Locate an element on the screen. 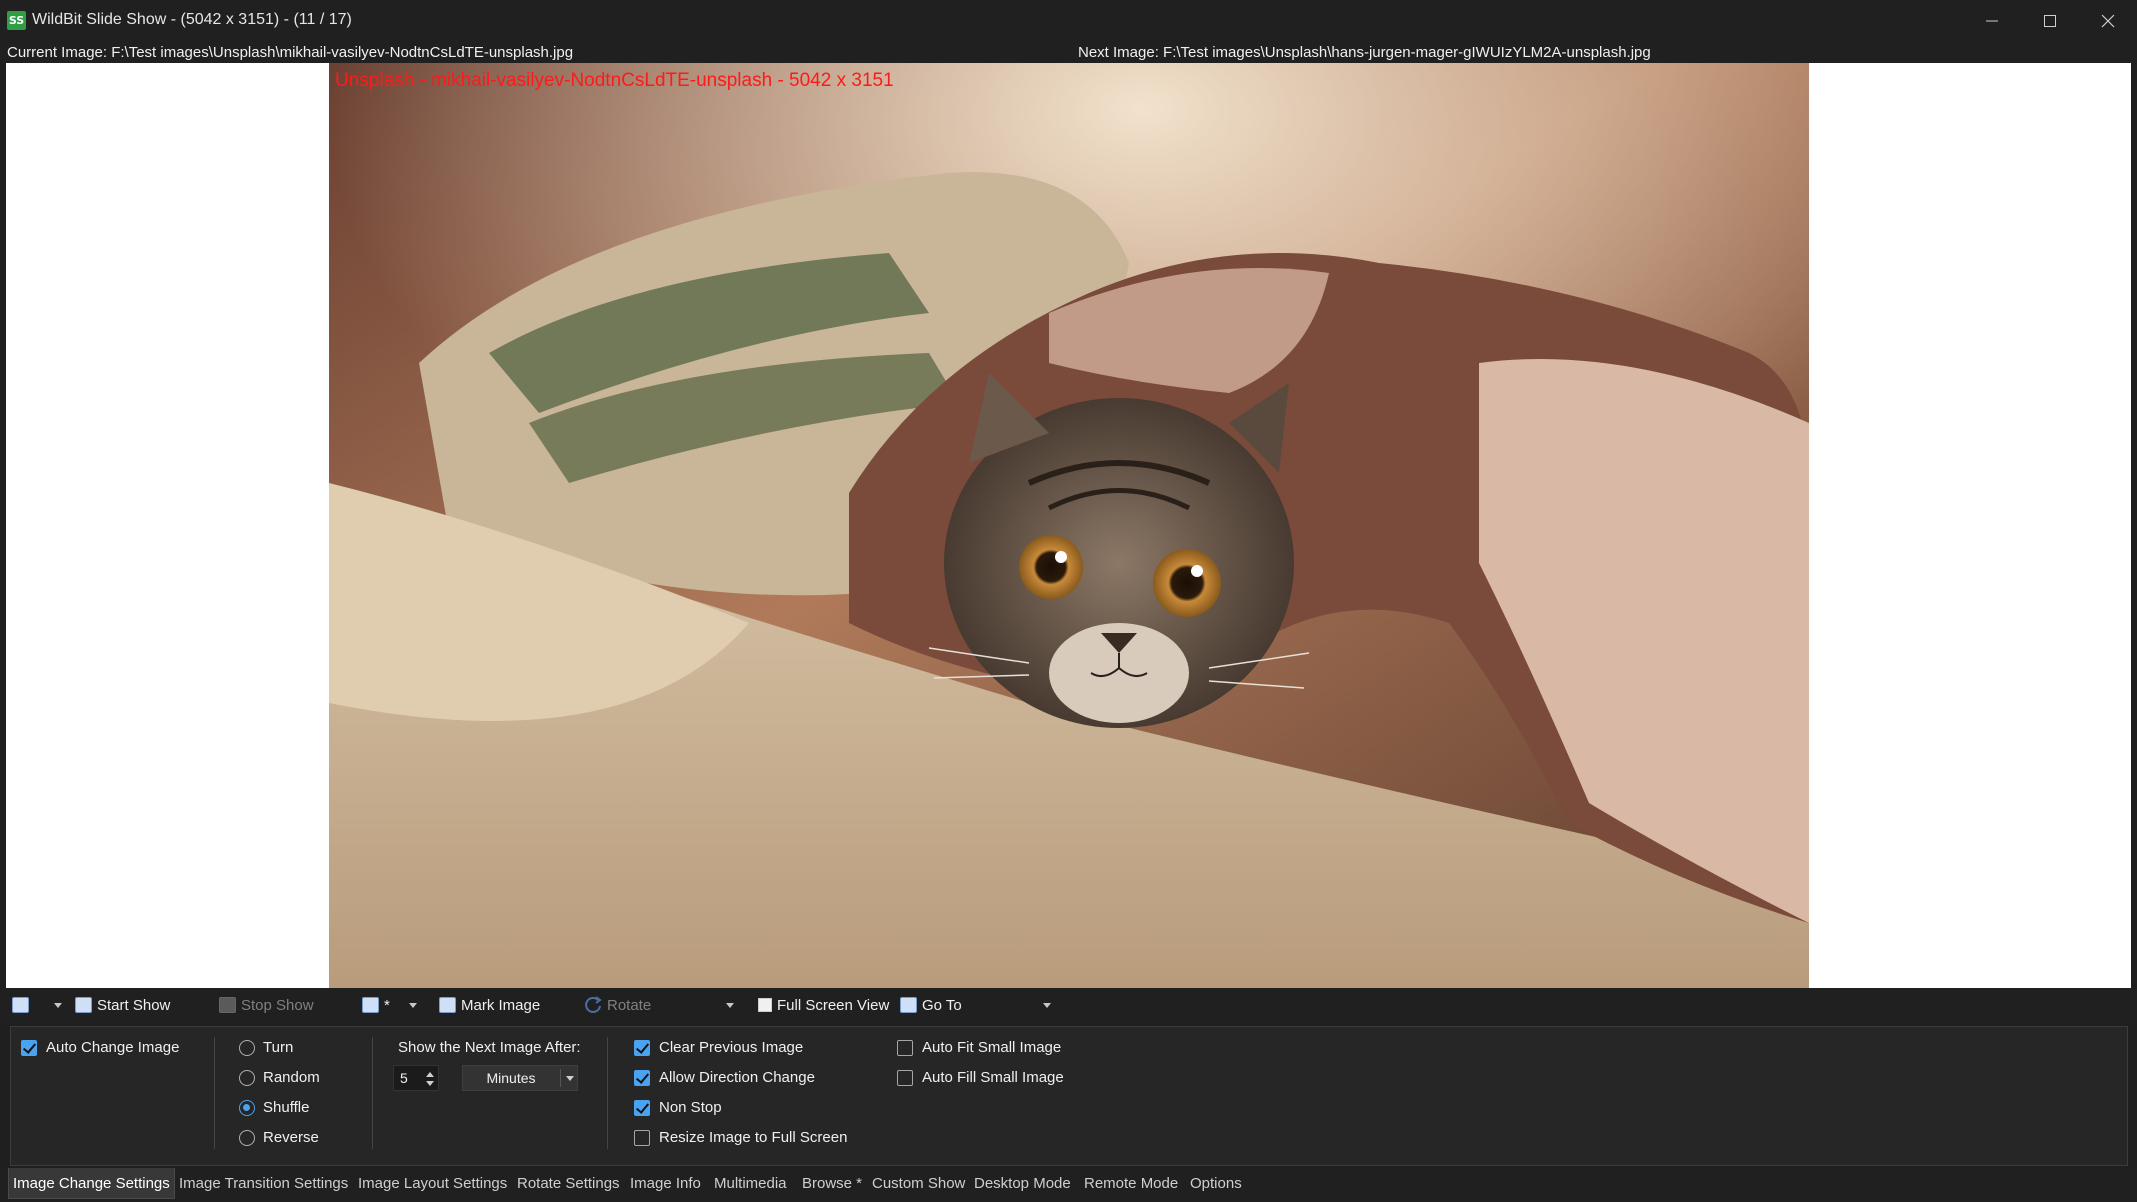 The width and height of the screenshot is (2137, 1202). full-screen-view-button: Full Screen View is located at coordinates (823, 1005).